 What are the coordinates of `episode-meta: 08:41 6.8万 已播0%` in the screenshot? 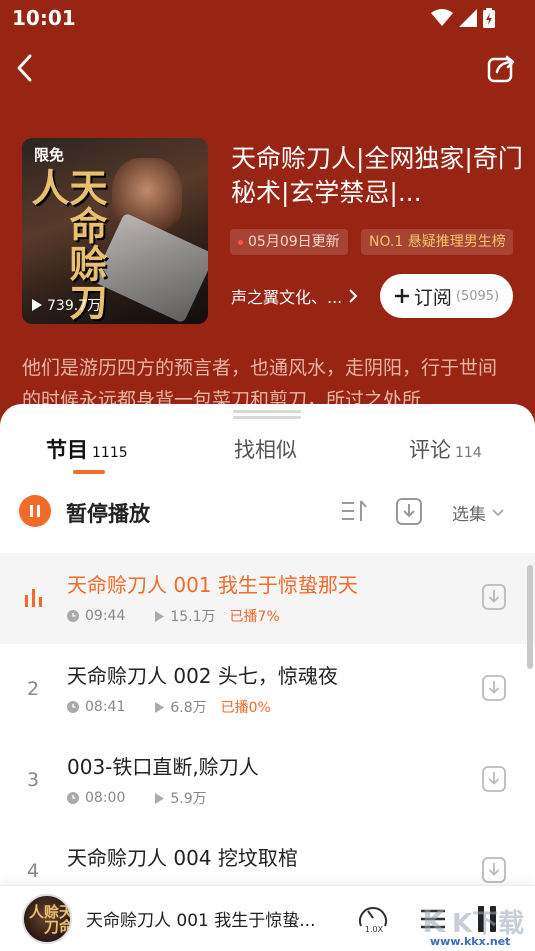 It's located at (169, 707).